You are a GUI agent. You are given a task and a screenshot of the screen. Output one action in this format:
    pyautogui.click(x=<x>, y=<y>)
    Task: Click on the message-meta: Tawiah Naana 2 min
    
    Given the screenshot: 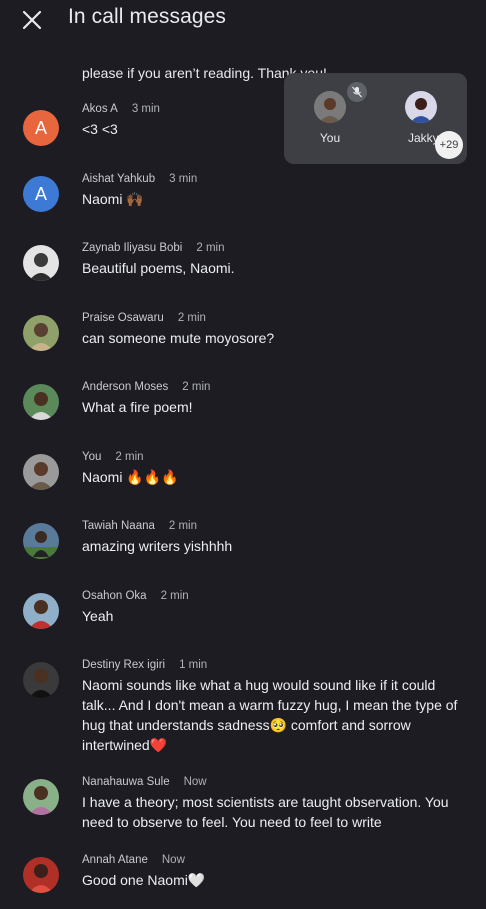 What is the action you would take?
    pyautogui.click(x=139, y=526)
    